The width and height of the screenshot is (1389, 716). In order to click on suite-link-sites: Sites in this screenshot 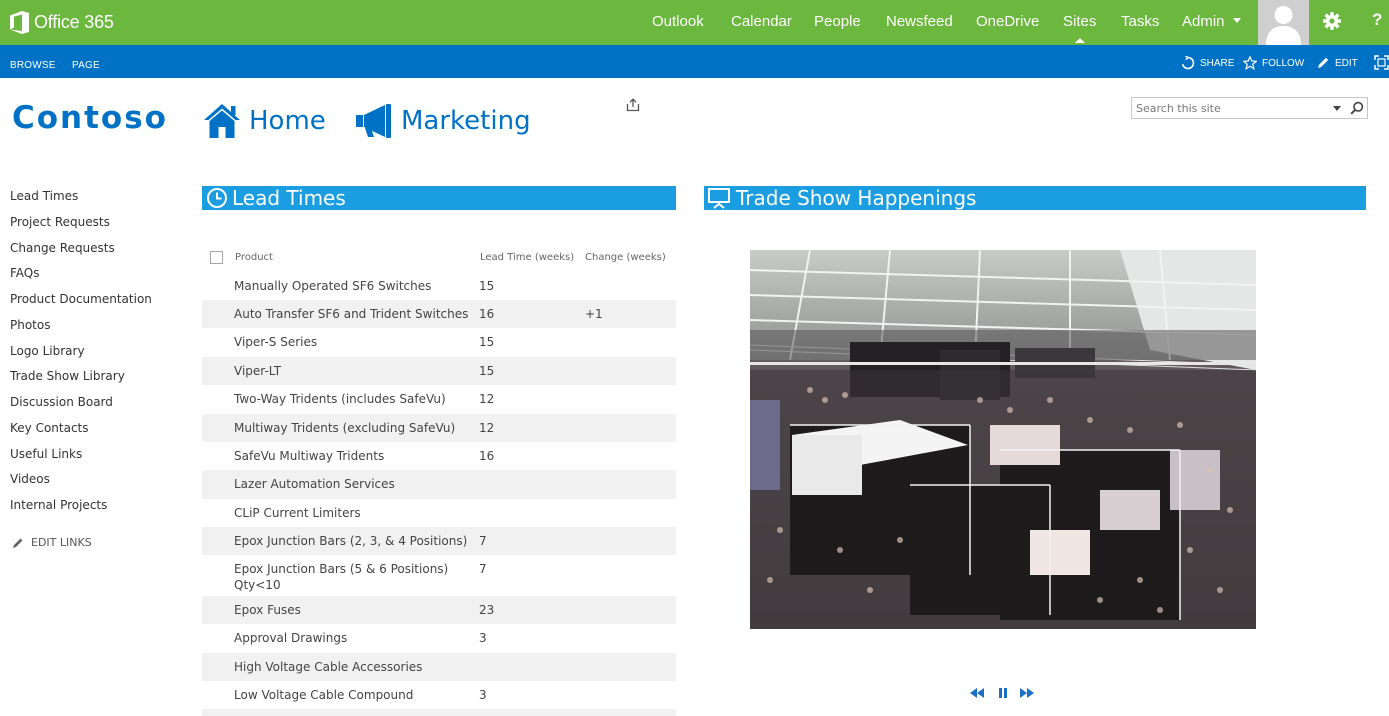, I will do `click(1079, 28)`.